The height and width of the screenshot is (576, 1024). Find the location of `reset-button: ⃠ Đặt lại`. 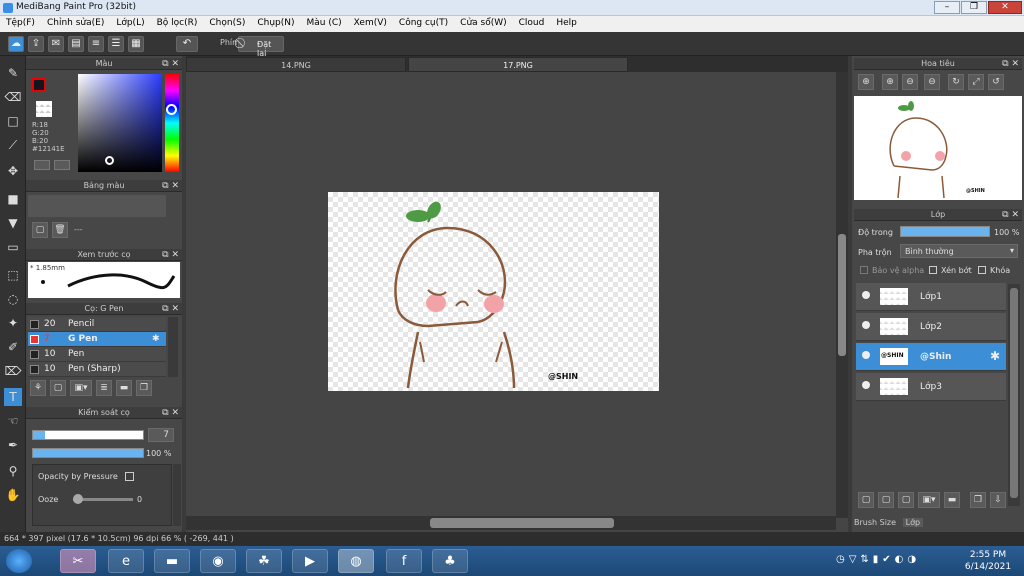

reset-button: ⃠ Đặt lại is located at coordinates (261, 47).